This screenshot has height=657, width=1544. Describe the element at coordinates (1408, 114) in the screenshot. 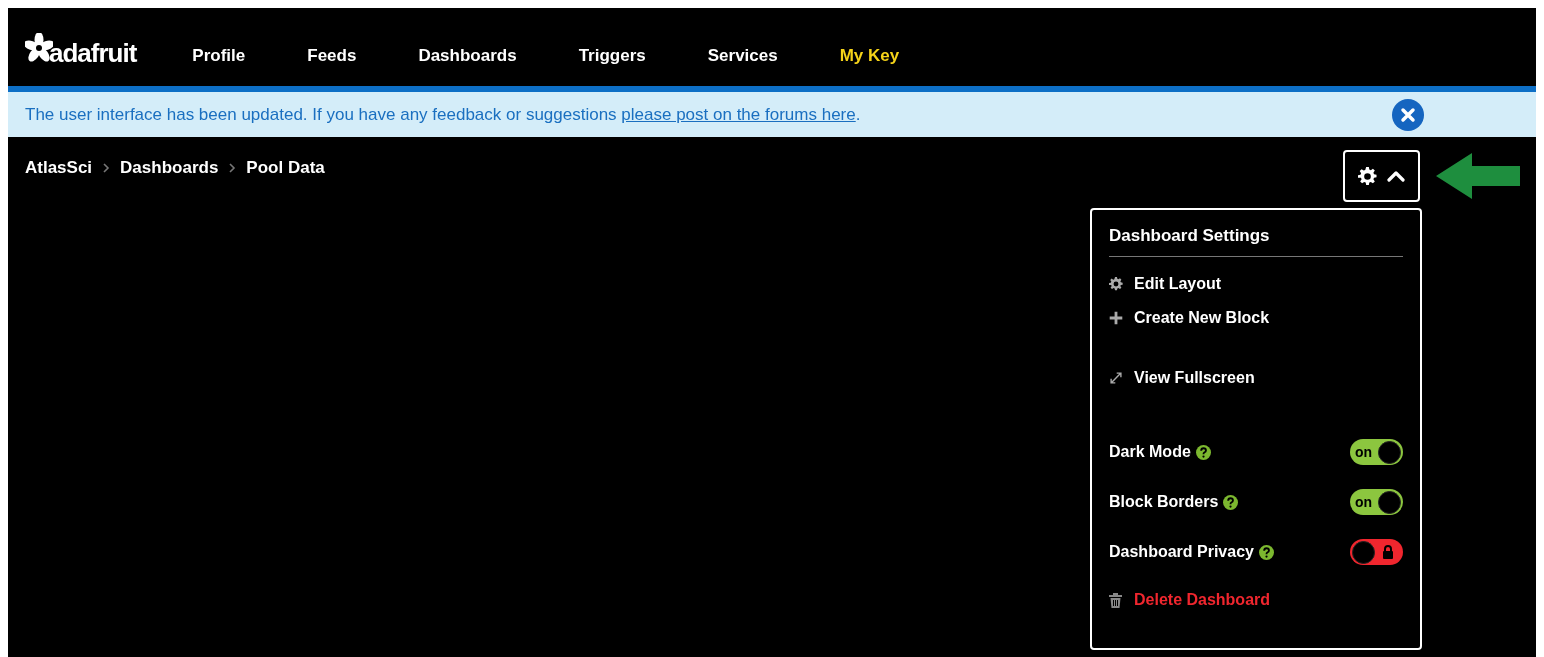

I see `close-icon` at that location.